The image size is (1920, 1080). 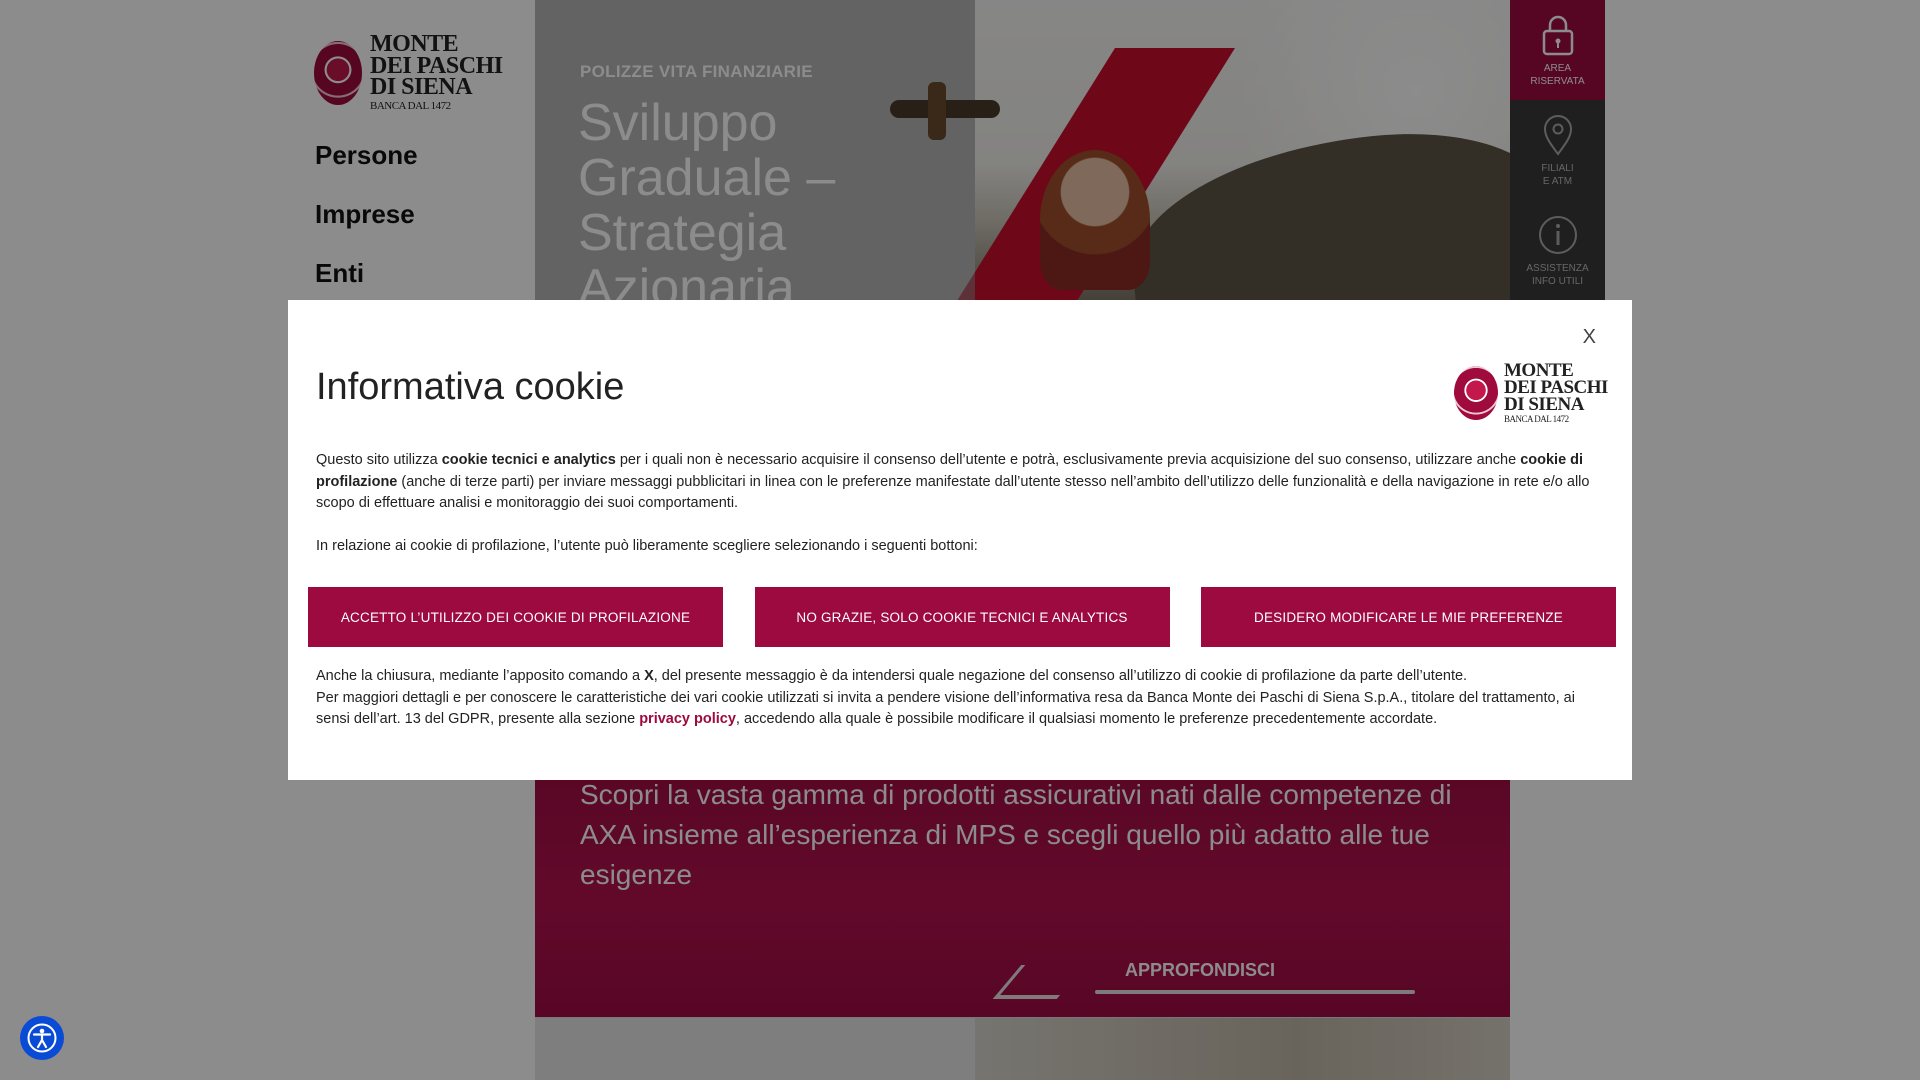 What do you see at coordinates (1556, 392) in the screenshot?
I see `logo-wordmark: MONTE DEI PASCHI DI SIENA BANCA DAL 1472` at bounding box center [1556, 392].